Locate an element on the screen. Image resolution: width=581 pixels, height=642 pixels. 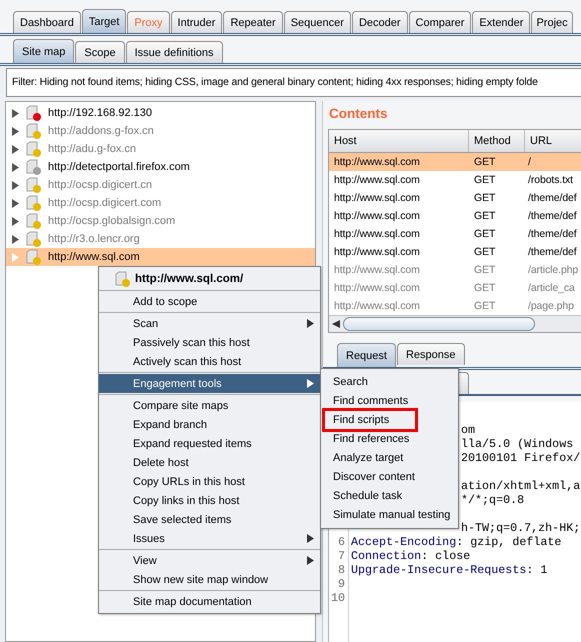
host-label: http://ocsp.digicert.cn is located at coordinates (100, 185).